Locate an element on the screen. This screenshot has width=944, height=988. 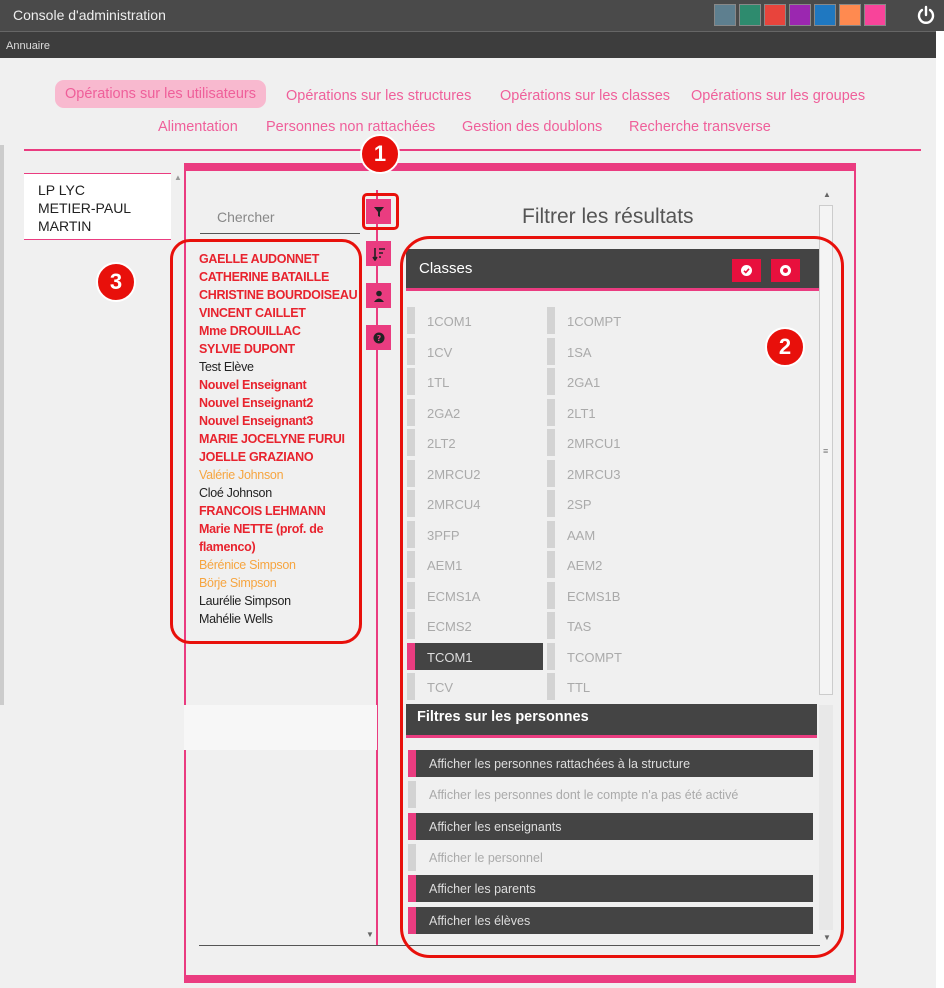
power-icon is located at coordinates (926, 15).